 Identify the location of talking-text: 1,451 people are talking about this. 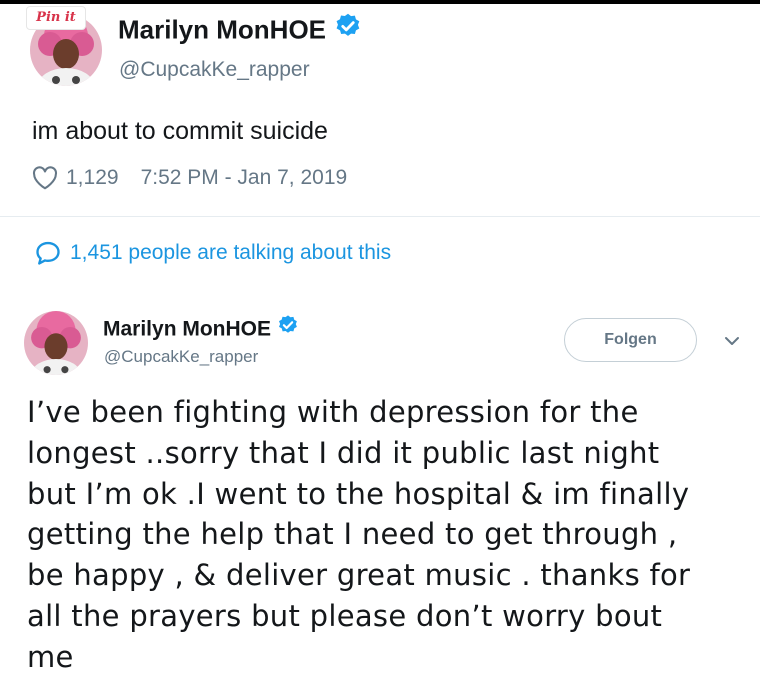
(231, 252).